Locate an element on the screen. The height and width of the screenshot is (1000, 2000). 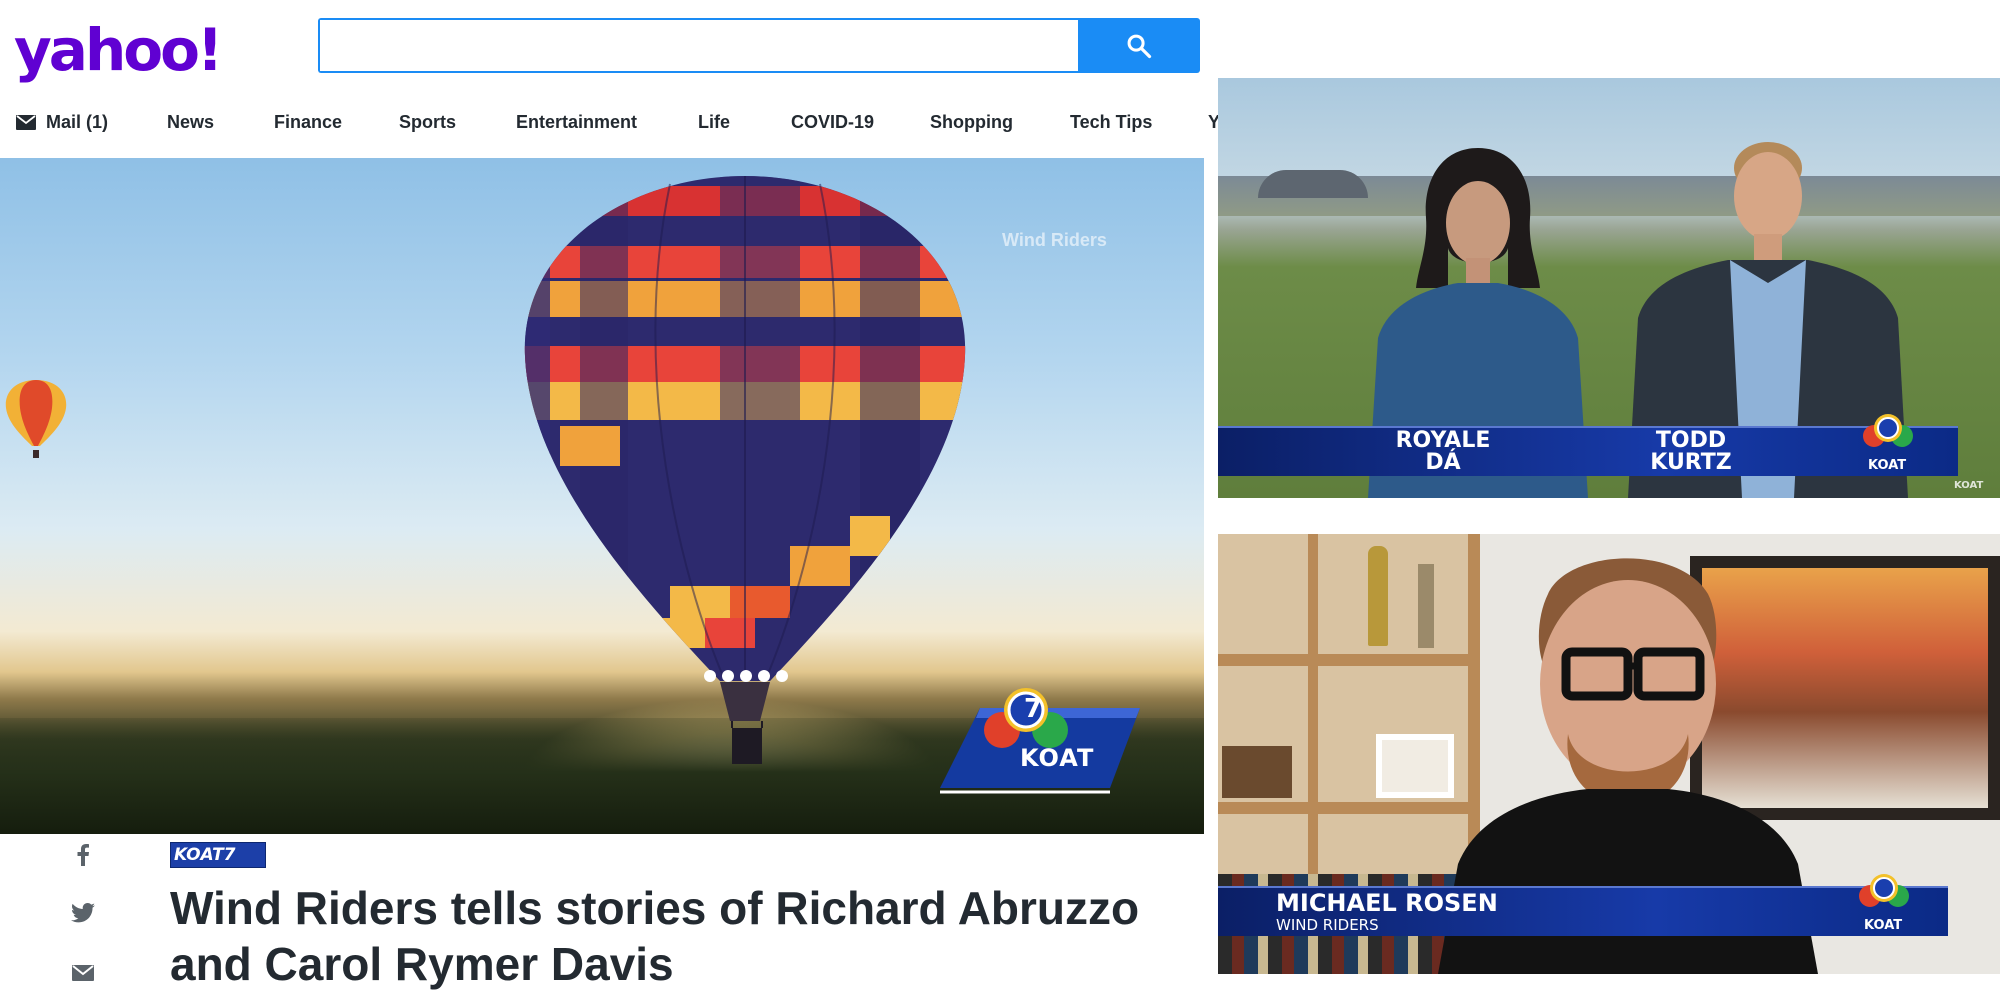
lower-third-anchors is located at coordinates (1588, 451).